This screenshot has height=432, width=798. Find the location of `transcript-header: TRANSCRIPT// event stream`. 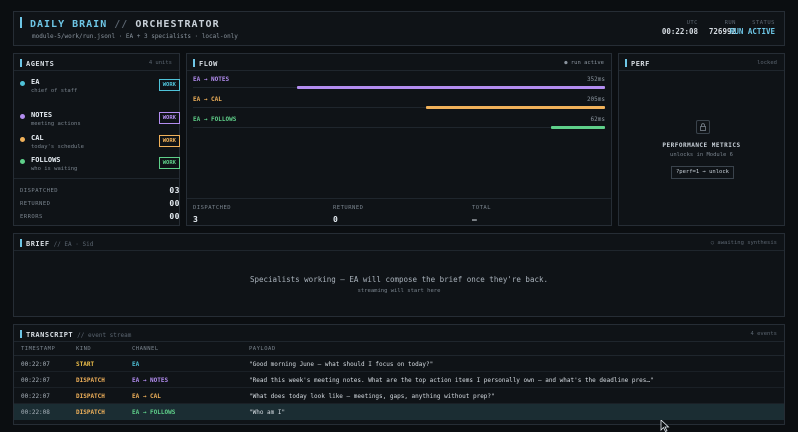

transcript-header: TRANSCRIPT// event stream is located at coordinates (75, 334).